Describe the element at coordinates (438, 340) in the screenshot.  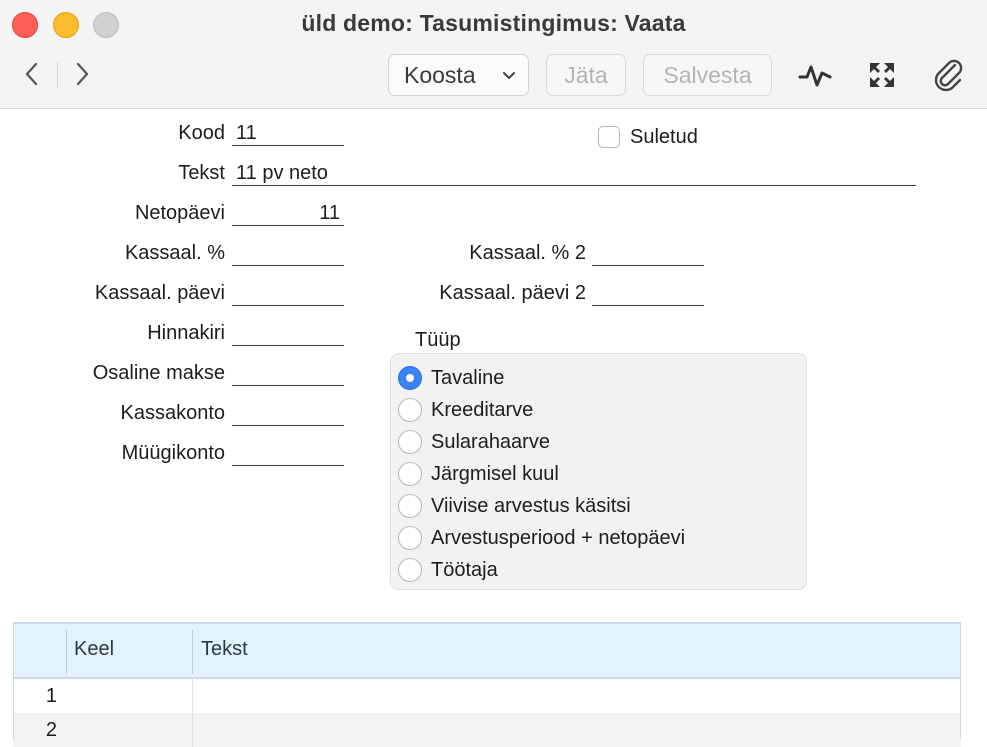
I see `tyyp-group-title: Tüüp` at that location.